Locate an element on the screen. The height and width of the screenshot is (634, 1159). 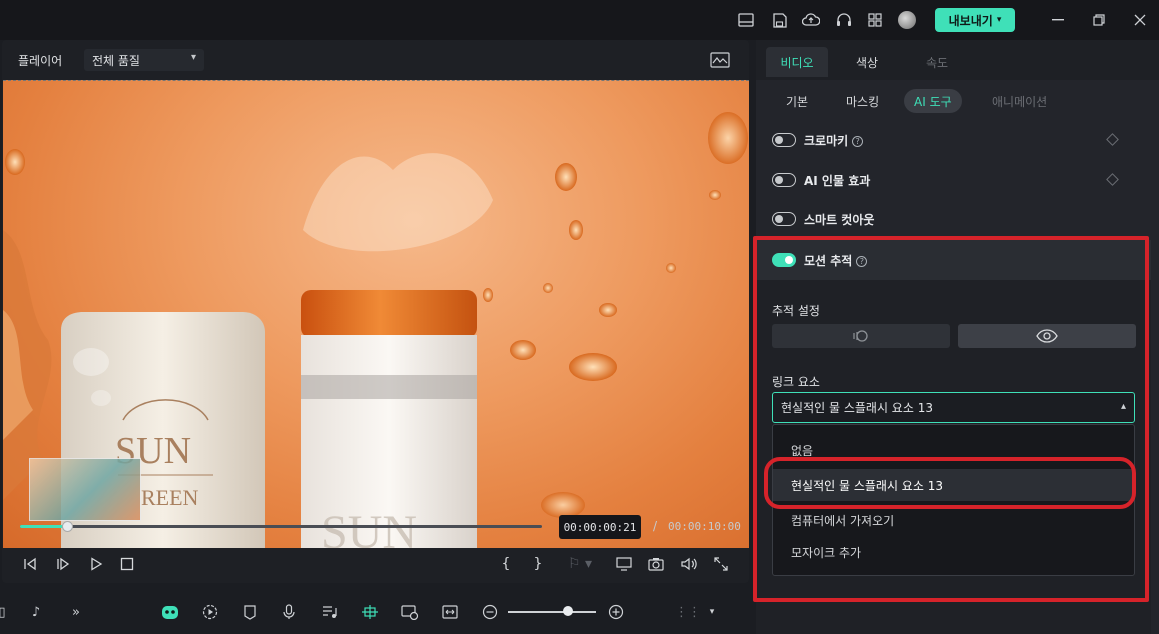
display-icon is located at coordinates (624, 564).